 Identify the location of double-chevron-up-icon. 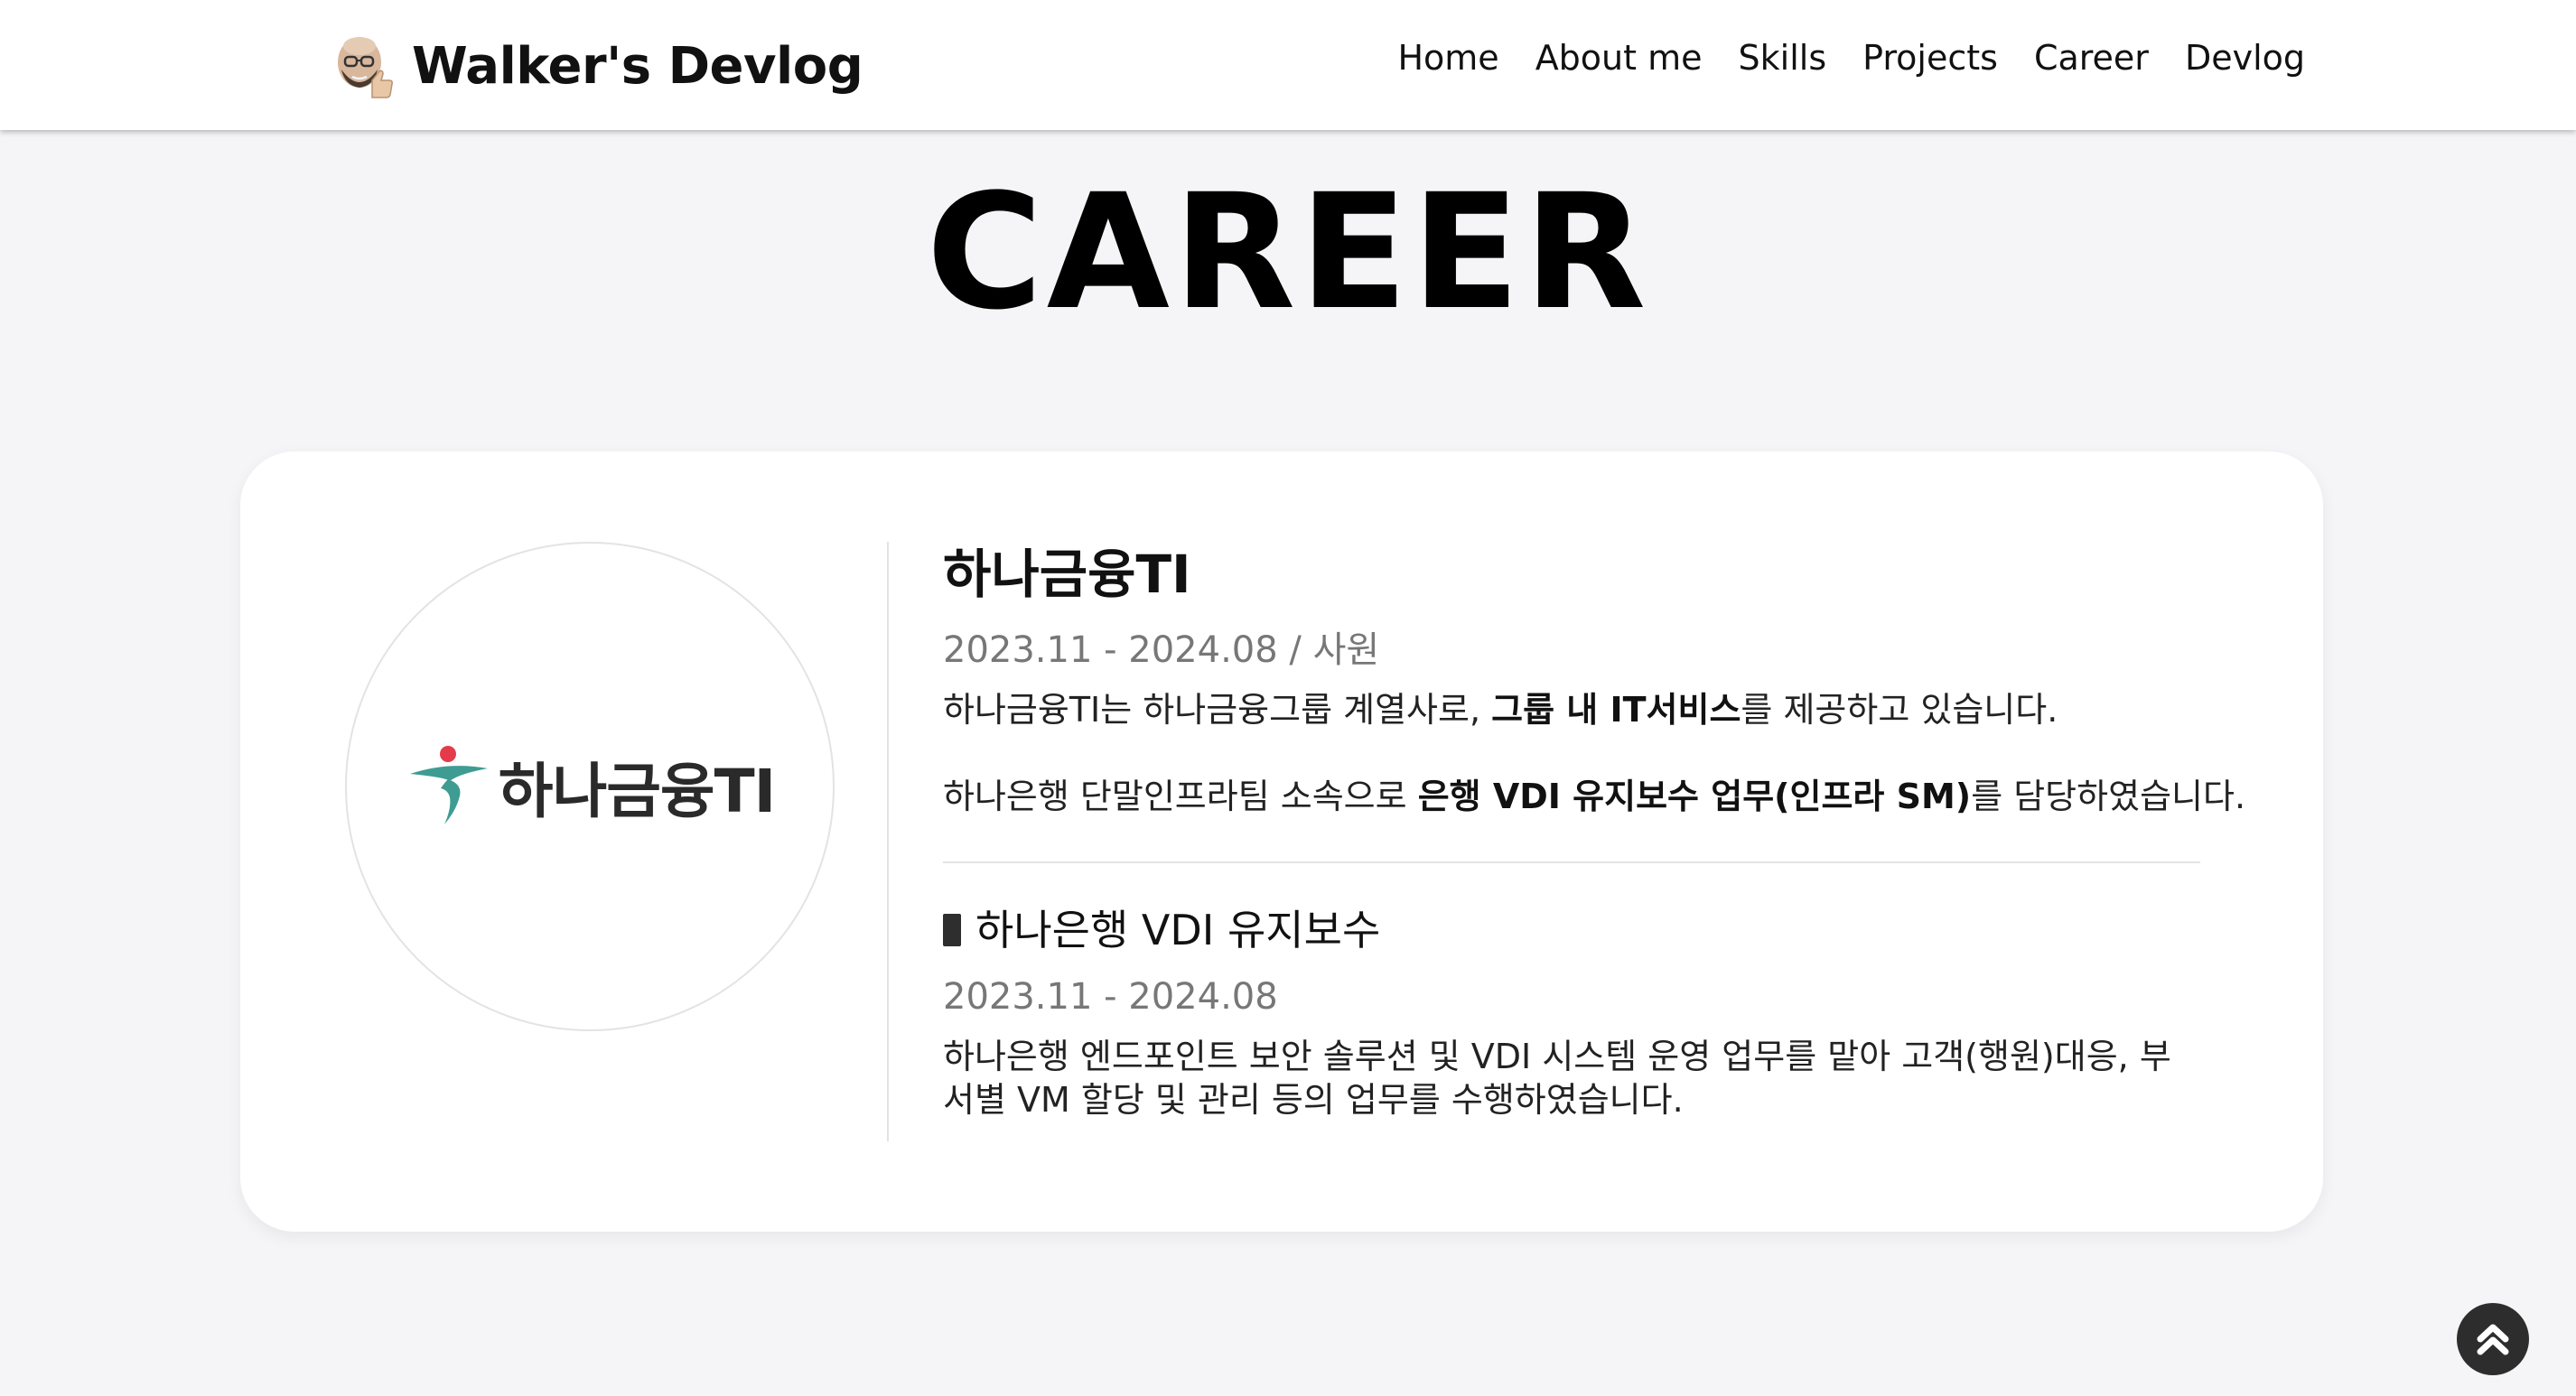
(2493, 1339).